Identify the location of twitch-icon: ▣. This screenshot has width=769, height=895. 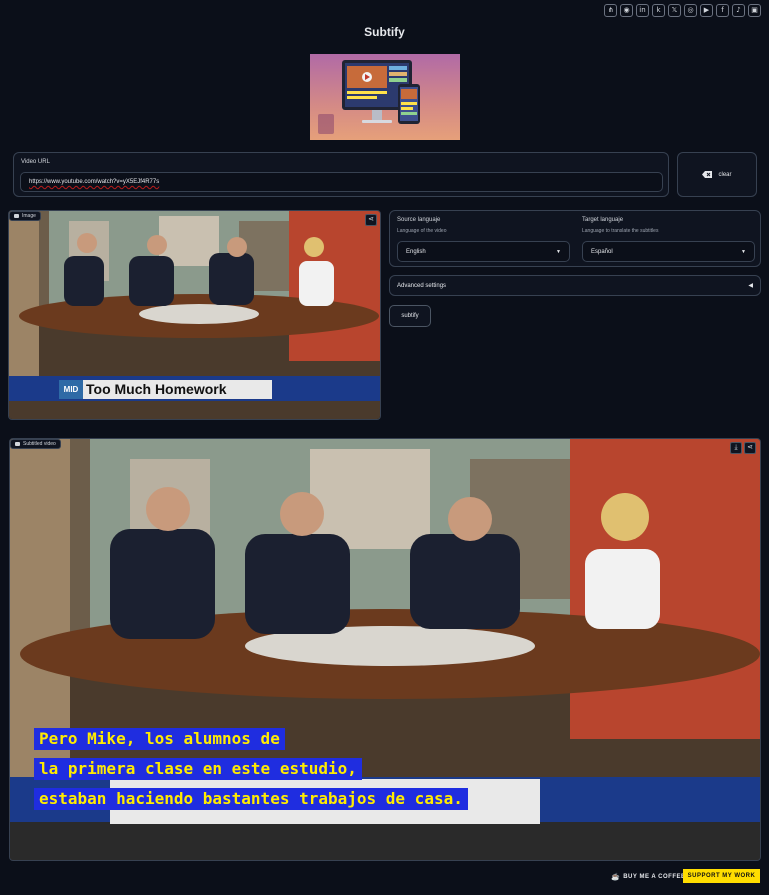
(754, 10).